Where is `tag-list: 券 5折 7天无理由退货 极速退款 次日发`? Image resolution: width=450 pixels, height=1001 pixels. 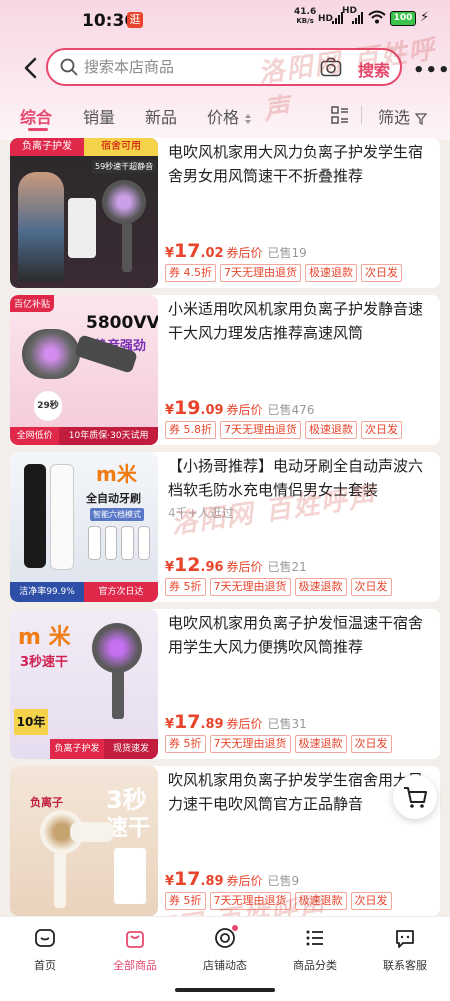
tag-list: 券 5折 7天无理由退货 极速退款 次日发 is located at coordinates (278, 744).